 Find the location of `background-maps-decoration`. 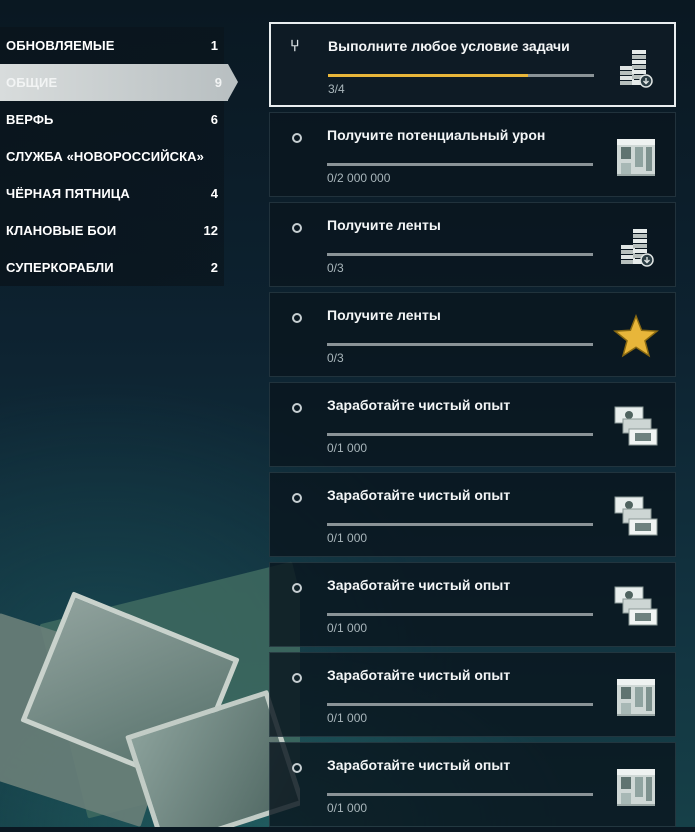

background-maps-decoration is located at coordinates (150, 693).